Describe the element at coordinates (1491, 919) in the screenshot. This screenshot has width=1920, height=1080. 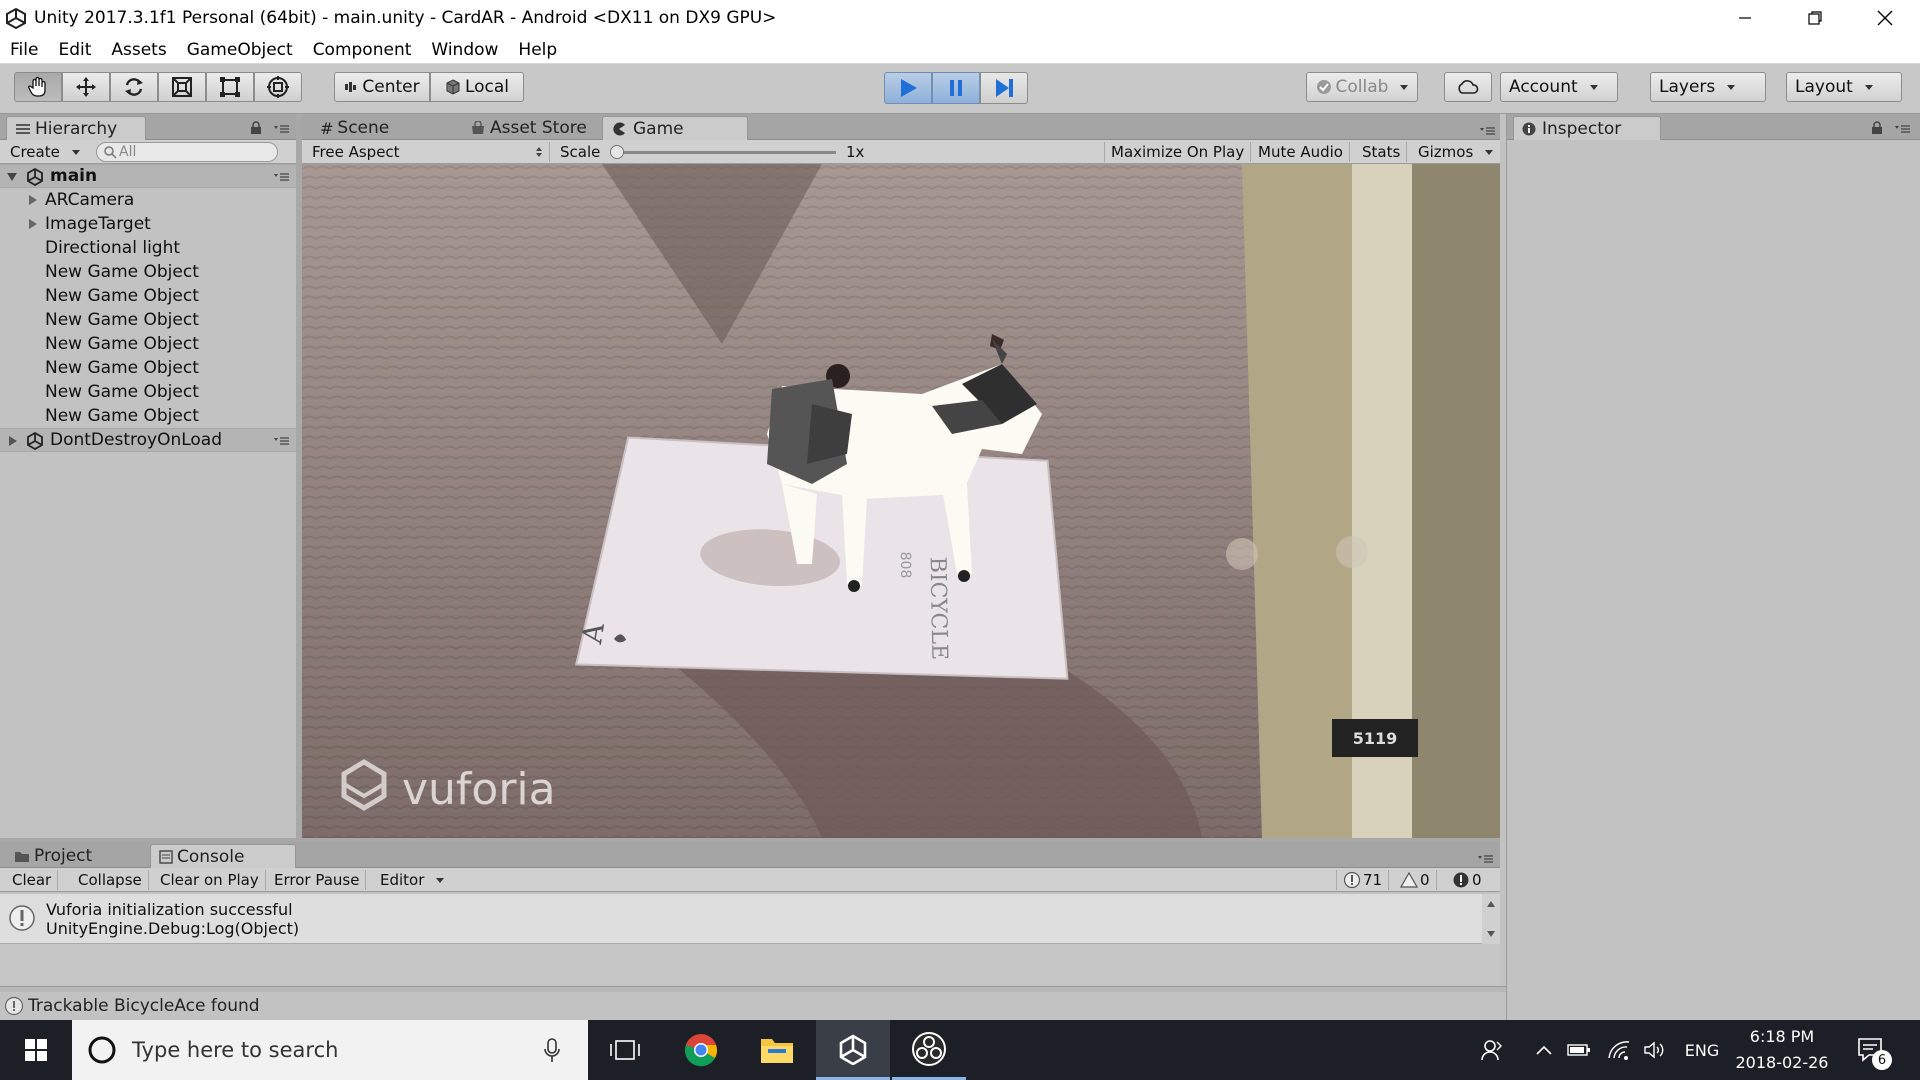
I see `console-scrollbar` at that location.